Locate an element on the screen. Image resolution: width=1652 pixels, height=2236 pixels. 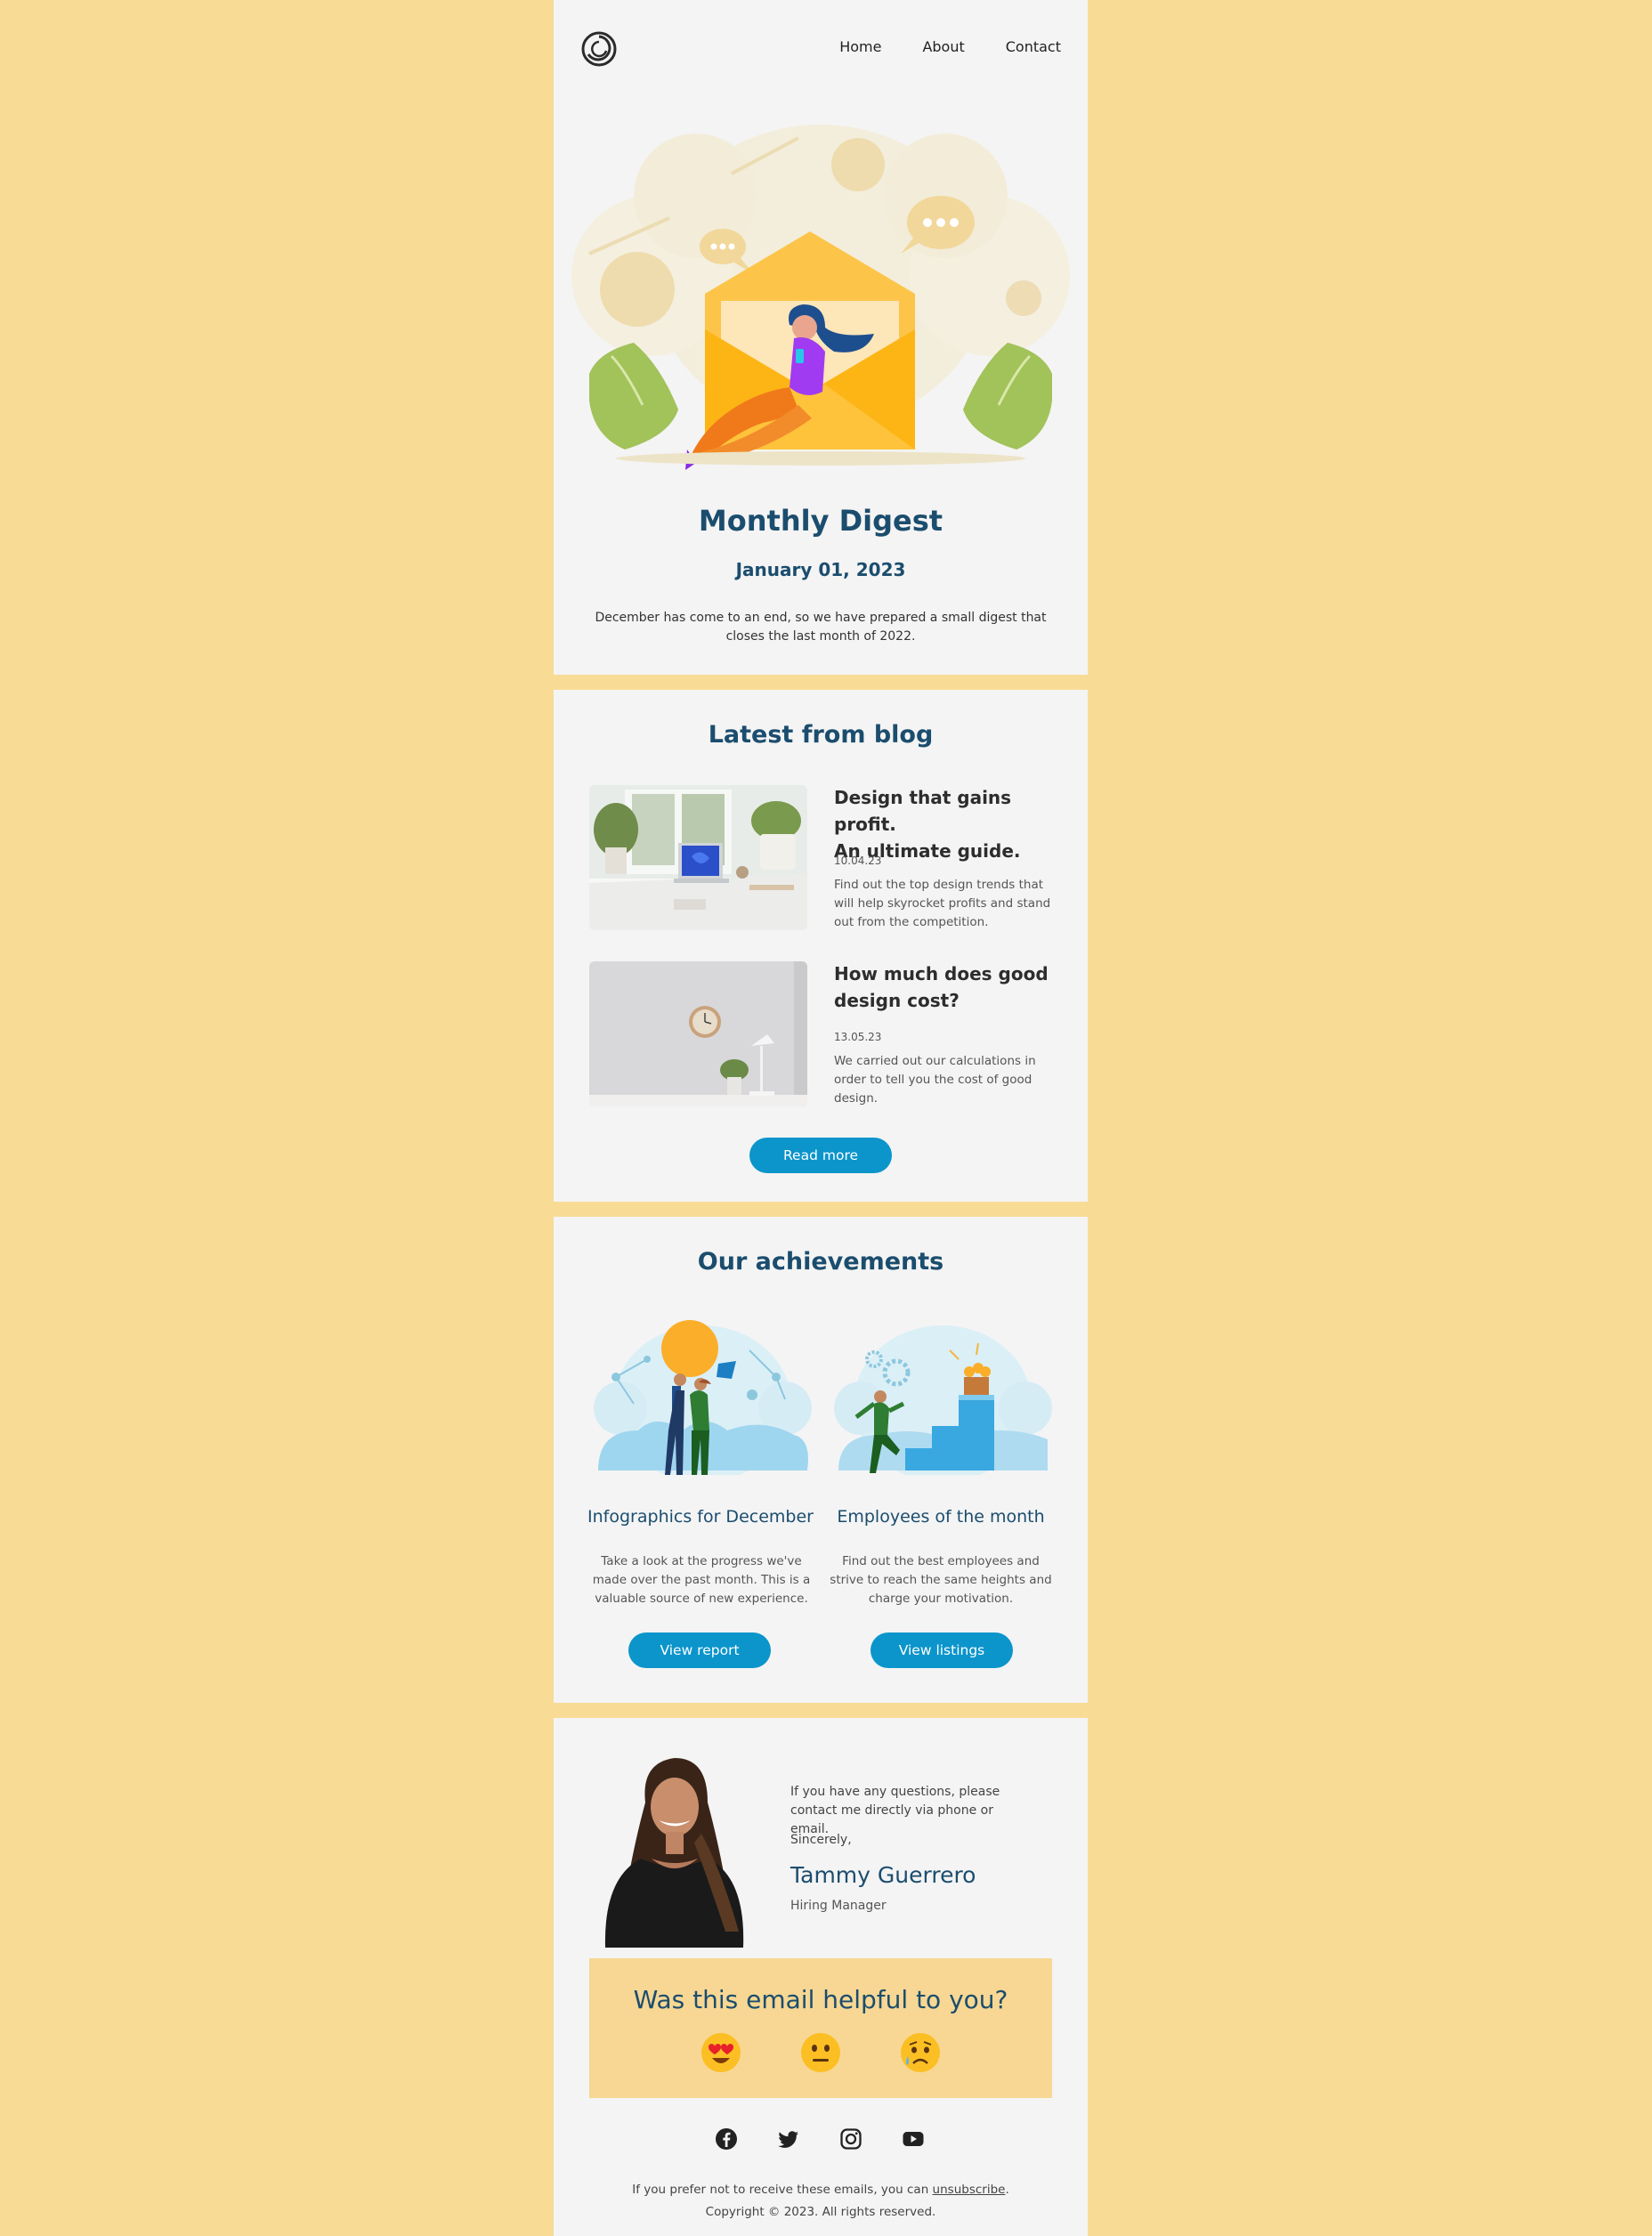
post-title: How much does good design cost? is located at coordinates (949, 987).